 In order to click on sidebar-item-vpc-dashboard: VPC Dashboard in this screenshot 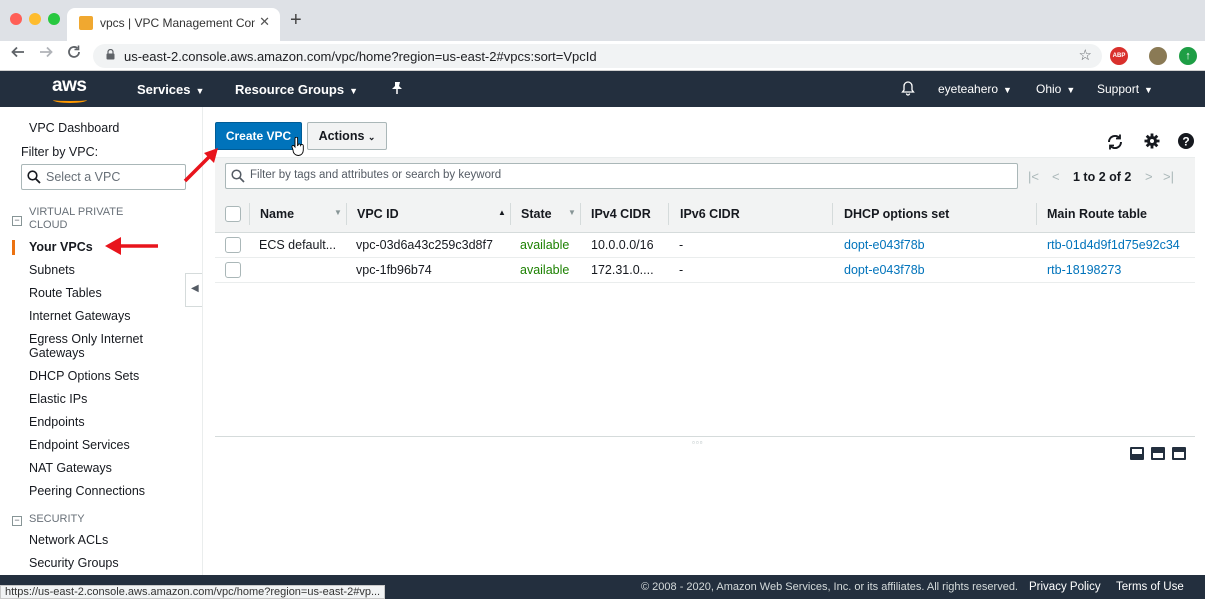, I will do `click(74, 128)`.